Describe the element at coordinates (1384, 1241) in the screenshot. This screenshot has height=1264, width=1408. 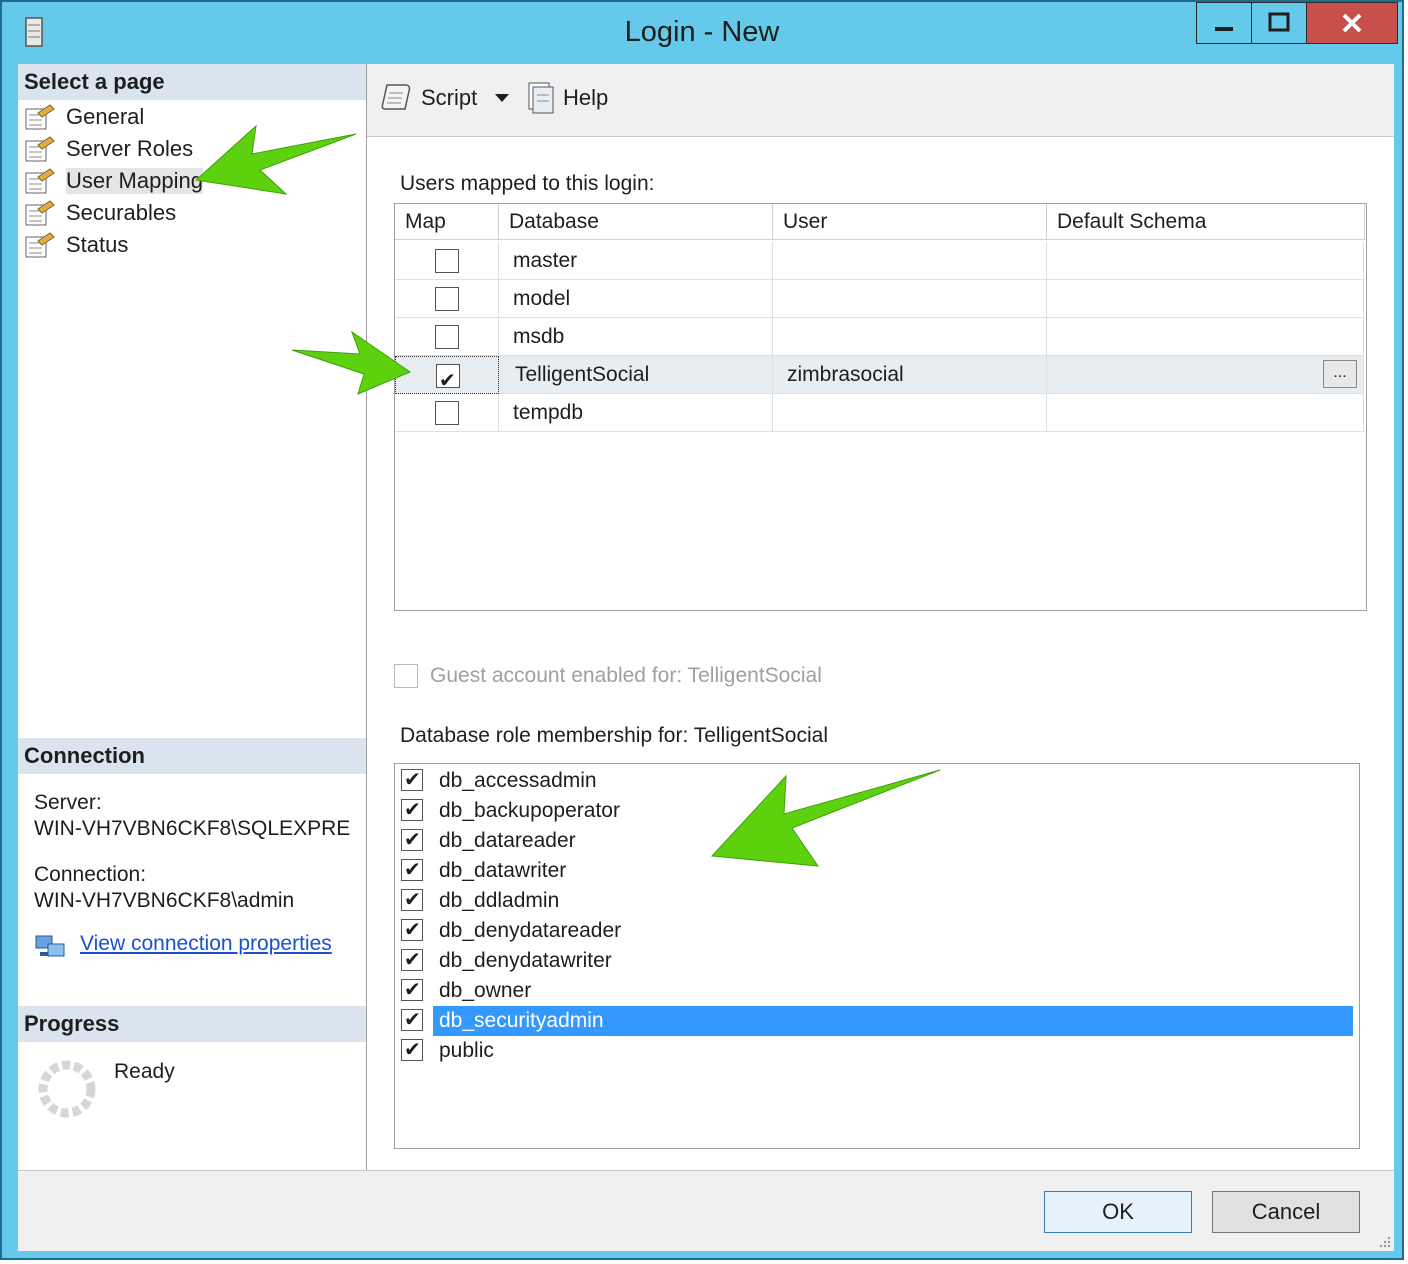
I see `resize-grip-icon` at that location.